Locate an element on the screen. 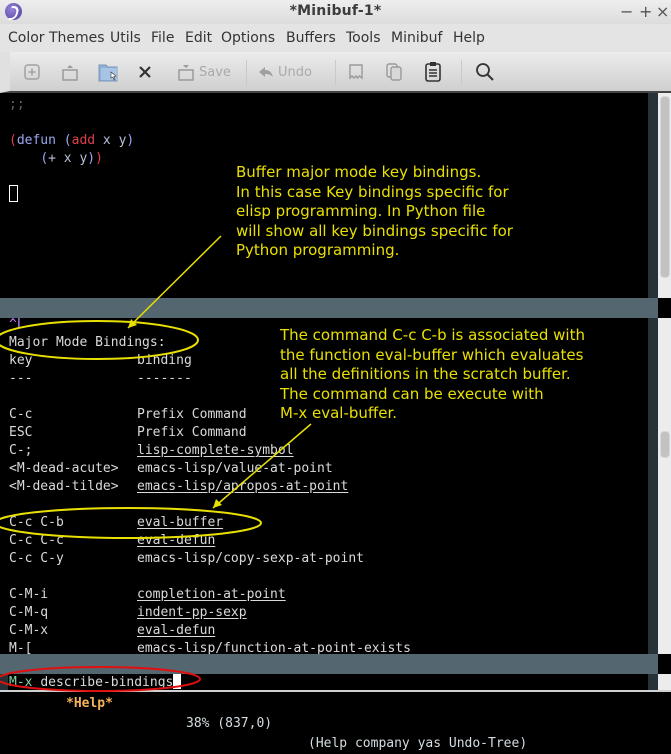 The width and height of the screenshot is (671, 754). scratch-scrollbar is located at coordinates (664, 195).